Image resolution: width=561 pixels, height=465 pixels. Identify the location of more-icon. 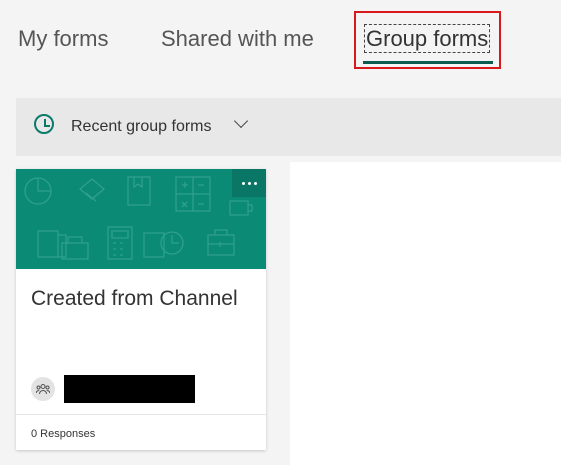
(249, 183).